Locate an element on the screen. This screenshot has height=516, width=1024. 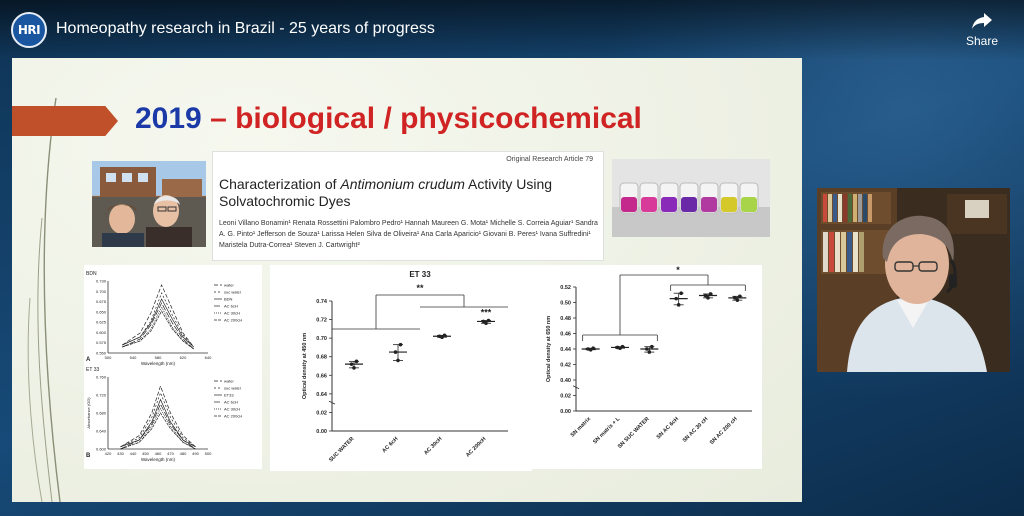
share-icon is located at coordinates (982, 21).